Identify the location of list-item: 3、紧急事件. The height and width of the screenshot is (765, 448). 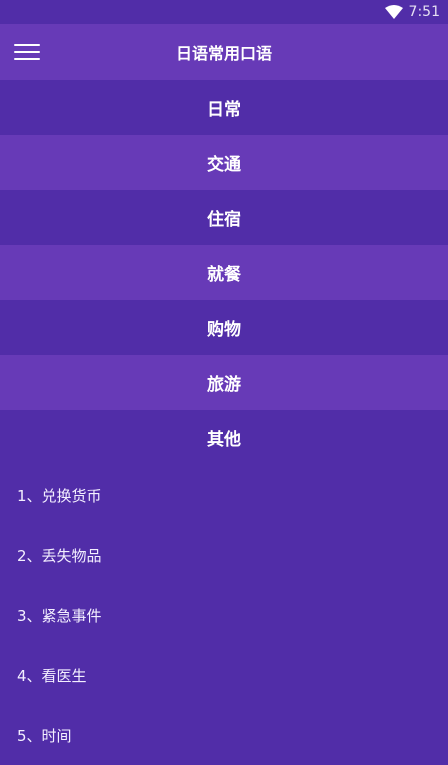
(224, 615).